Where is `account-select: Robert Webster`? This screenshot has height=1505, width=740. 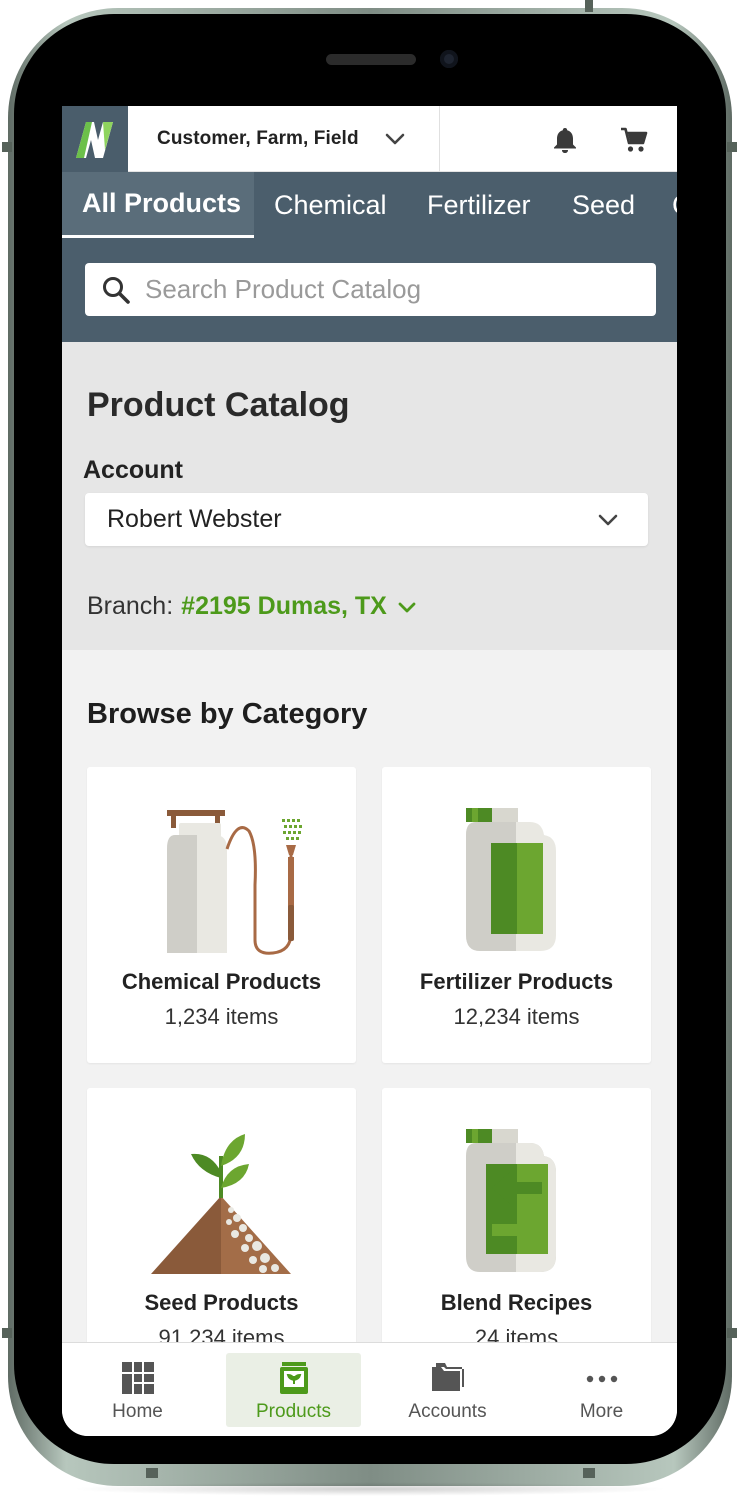
account-select: Robert Webster is located at coordinates (366, 519).